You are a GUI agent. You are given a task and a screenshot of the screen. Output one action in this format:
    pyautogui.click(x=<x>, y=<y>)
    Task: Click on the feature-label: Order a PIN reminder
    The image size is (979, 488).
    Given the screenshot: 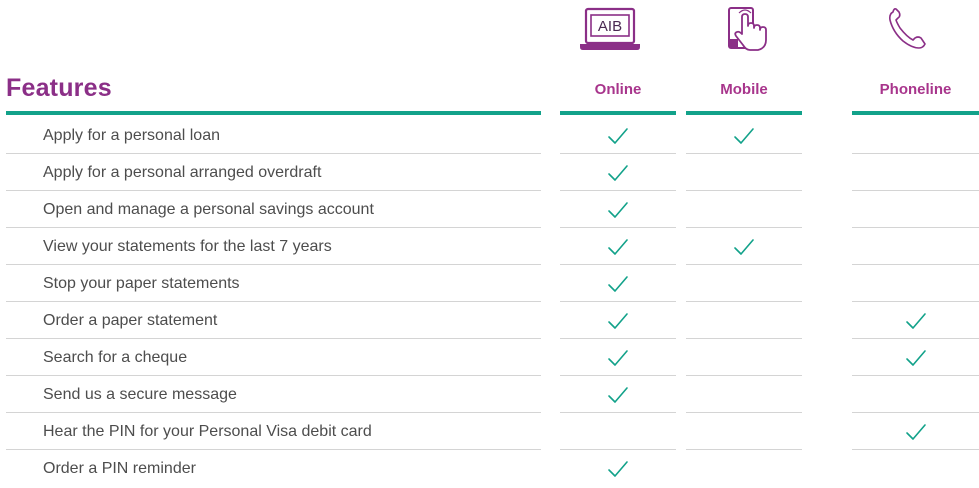 What is the action you would take?
    pyautogui.click(x=119, y=468)
    